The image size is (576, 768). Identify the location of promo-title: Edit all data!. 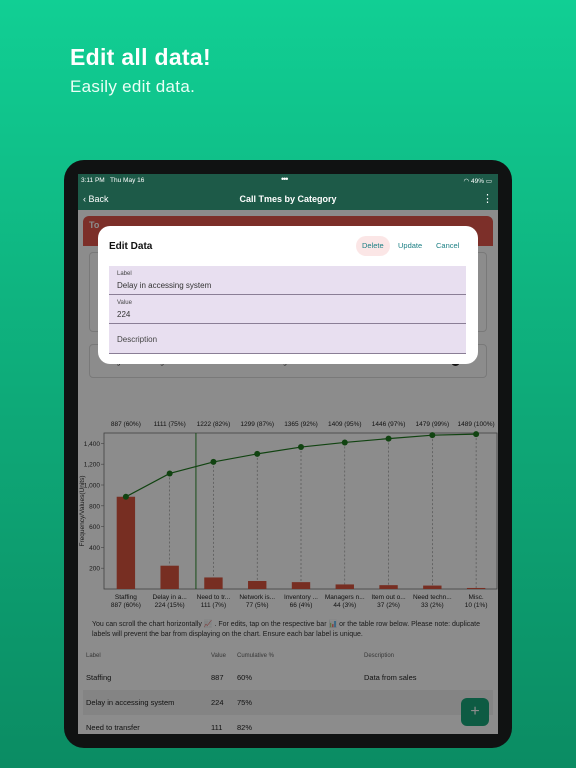
(140, 57).